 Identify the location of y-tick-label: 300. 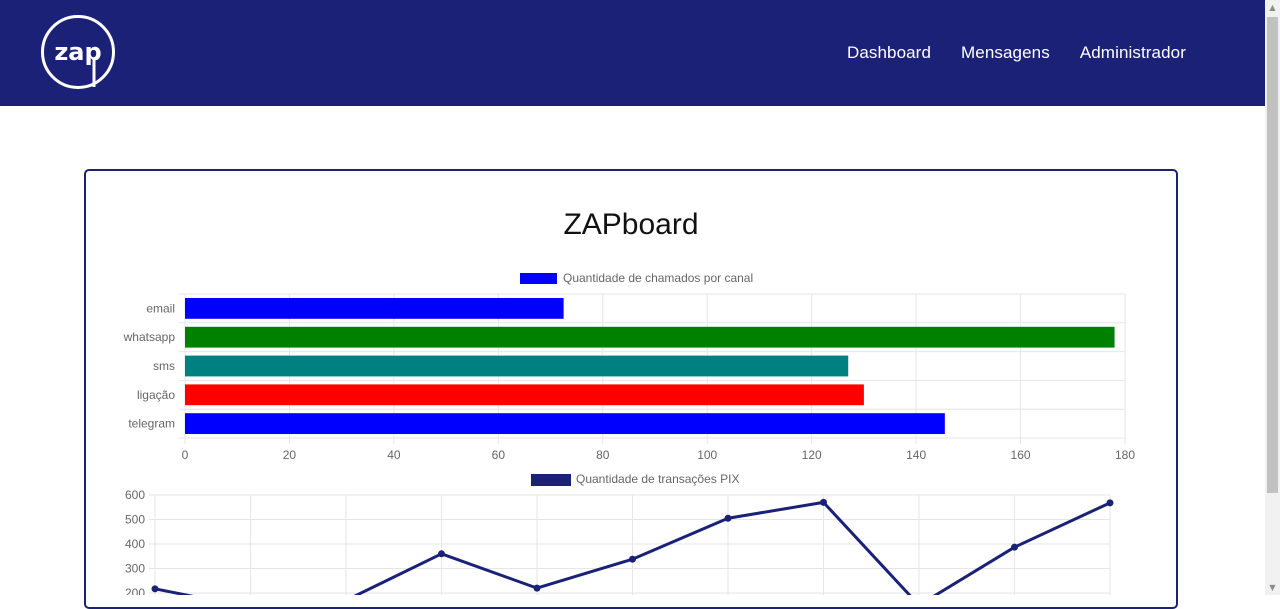
(135, 569).